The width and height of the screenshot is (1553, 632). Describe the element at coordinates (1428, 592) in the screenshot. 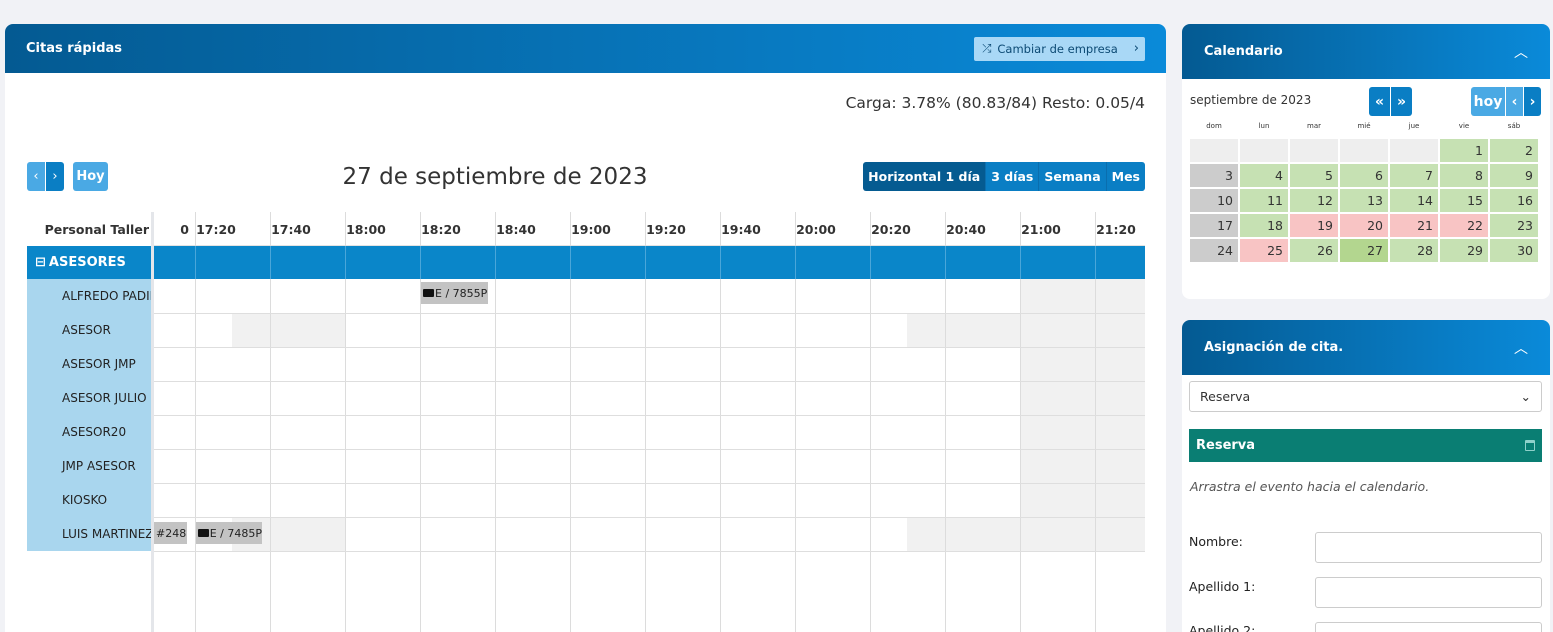

I see `last-name-1-input` at that location.